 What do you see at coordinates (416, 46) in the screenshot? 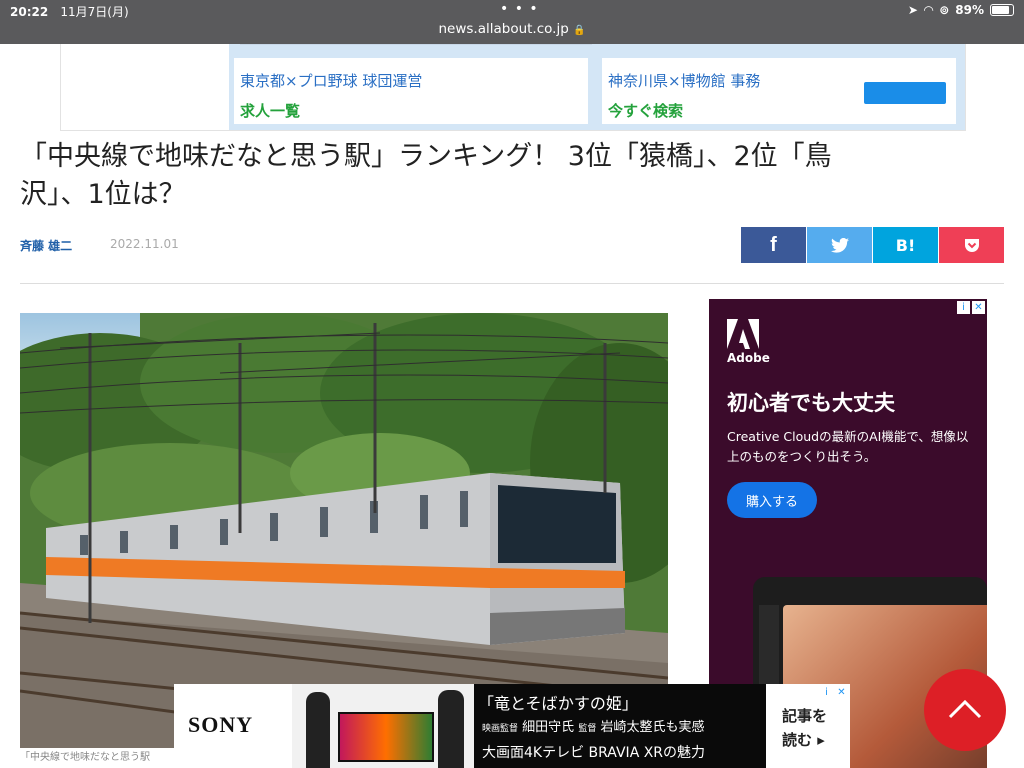
I see `ad-divider` at bounding box center [416, 46].